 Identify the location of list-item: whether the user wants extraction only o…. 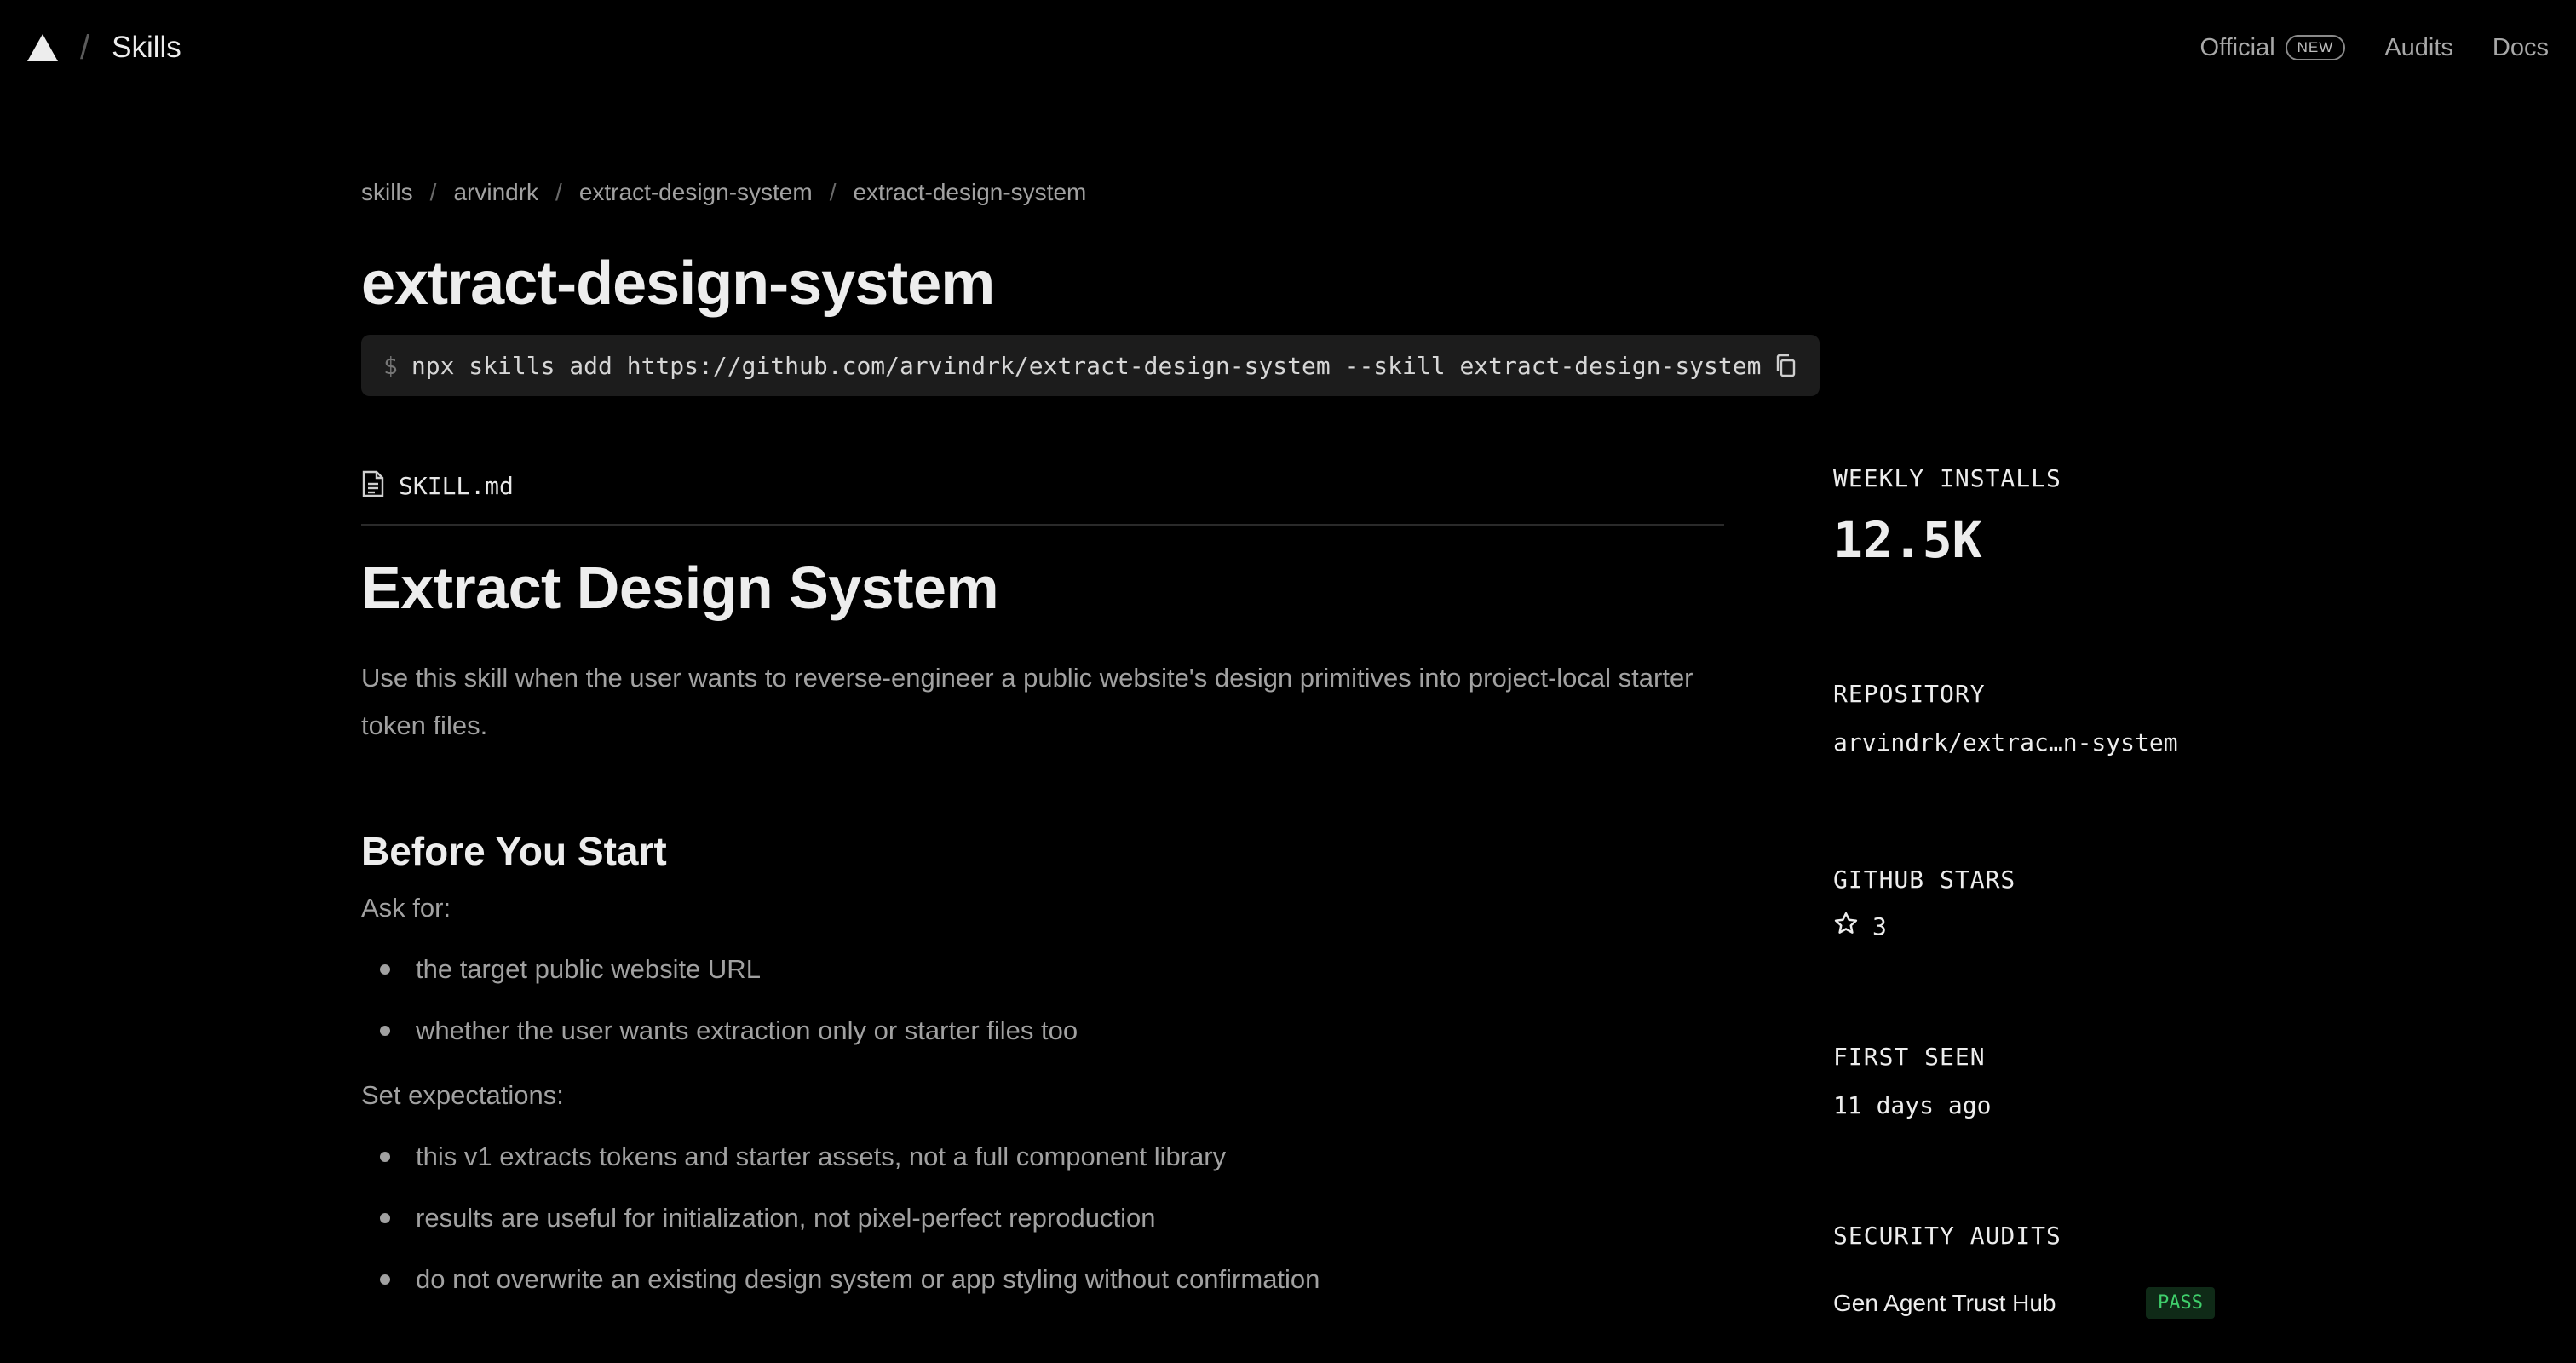
(1042, 1037).